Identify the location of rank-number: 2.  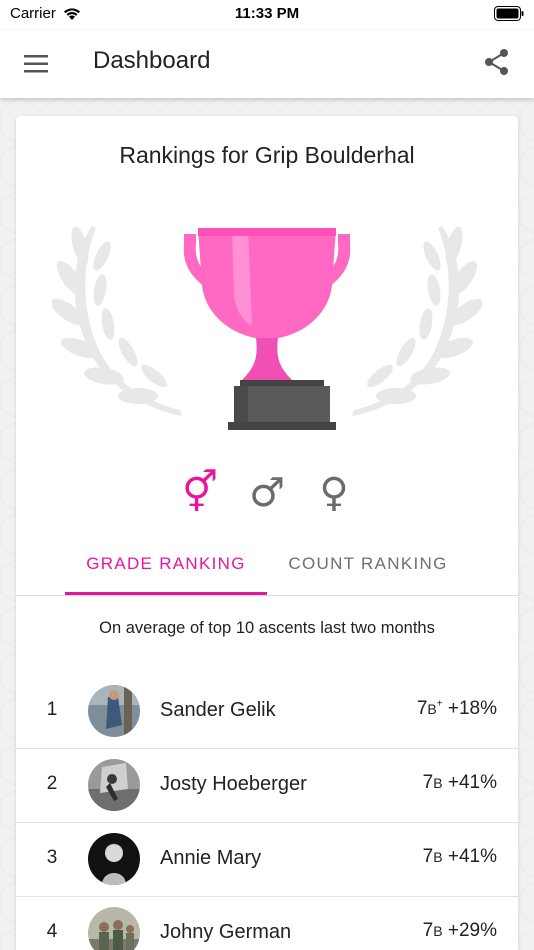
(52, 783).